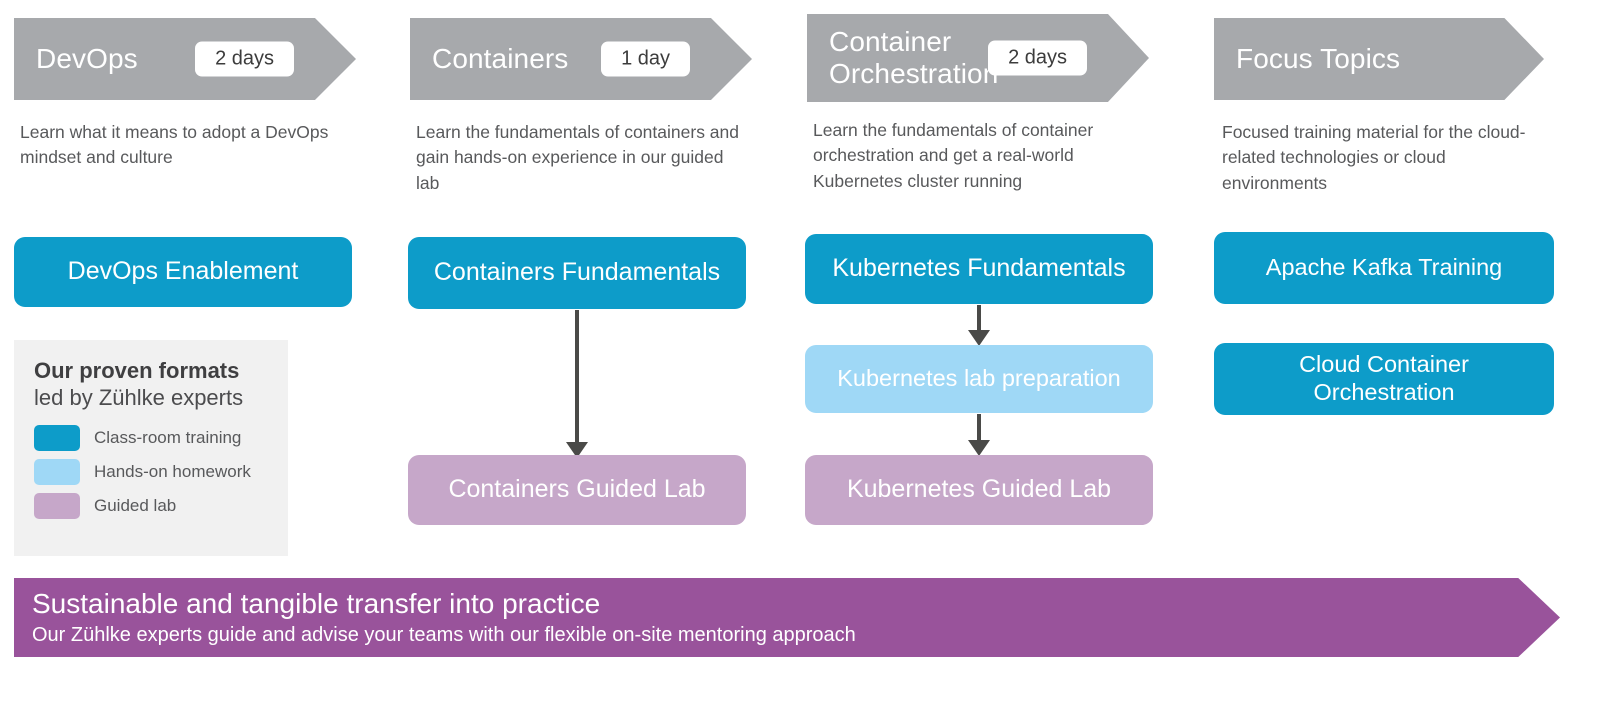  Describe the element at coordinates (57, 437) in the screenshot. I see `legend-swatch-class-room-training` at that location.